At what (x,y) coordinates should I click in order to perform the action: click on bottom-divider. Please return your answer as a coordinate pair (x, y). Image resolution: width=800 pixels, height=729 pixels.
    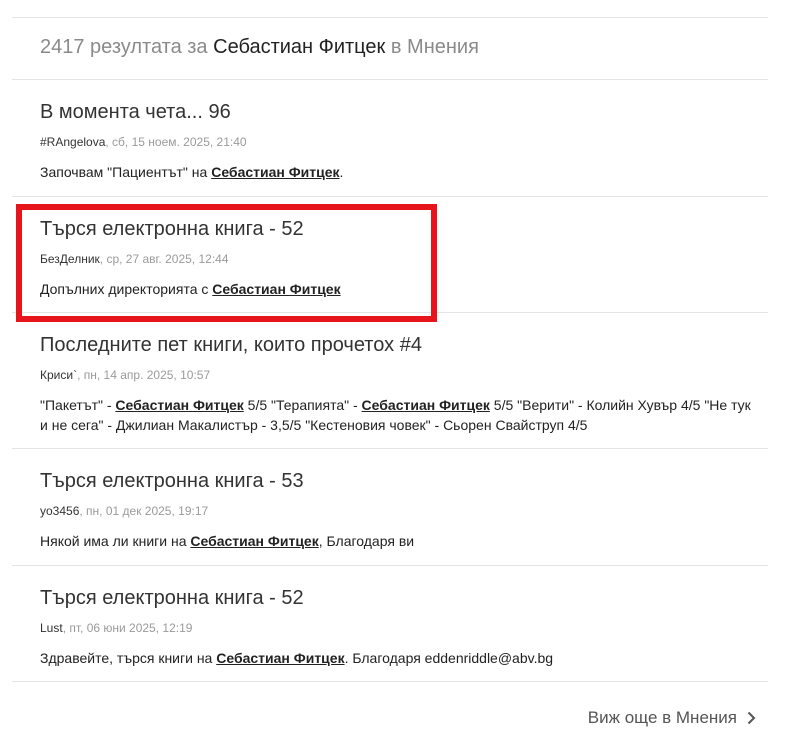
    Looking at the image, I should click on (390, 681).